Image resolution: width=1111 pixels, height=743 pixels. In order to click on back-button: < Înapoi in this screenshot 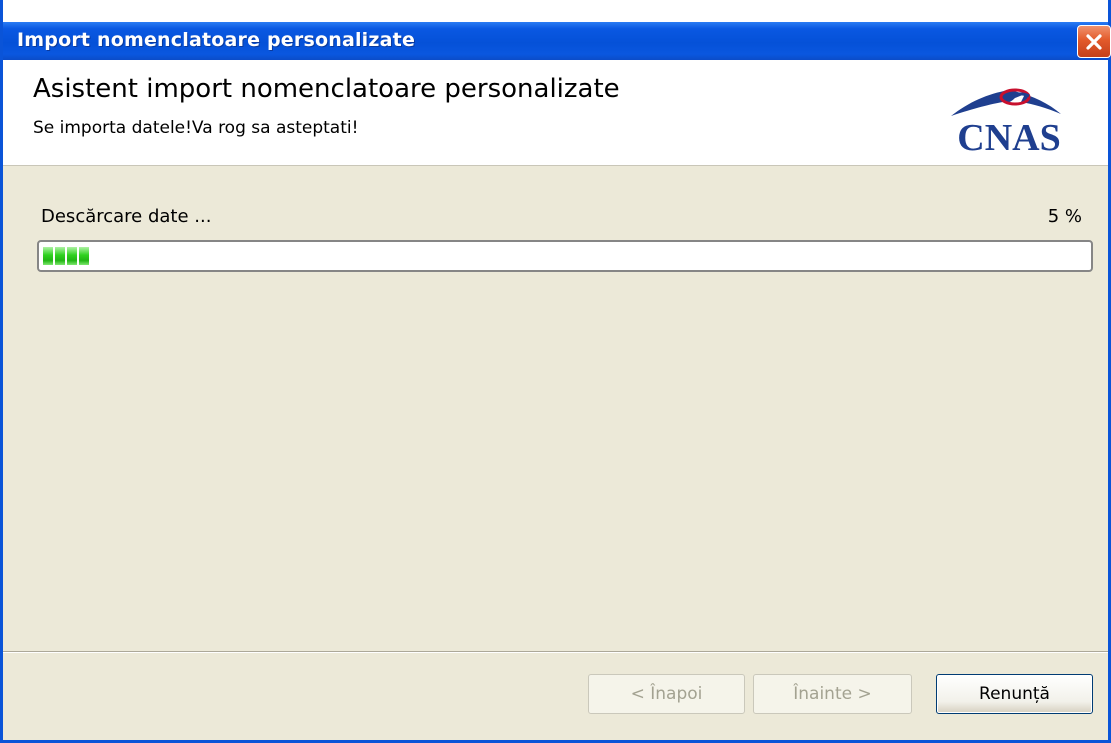, I will do `click(666, 694)`.